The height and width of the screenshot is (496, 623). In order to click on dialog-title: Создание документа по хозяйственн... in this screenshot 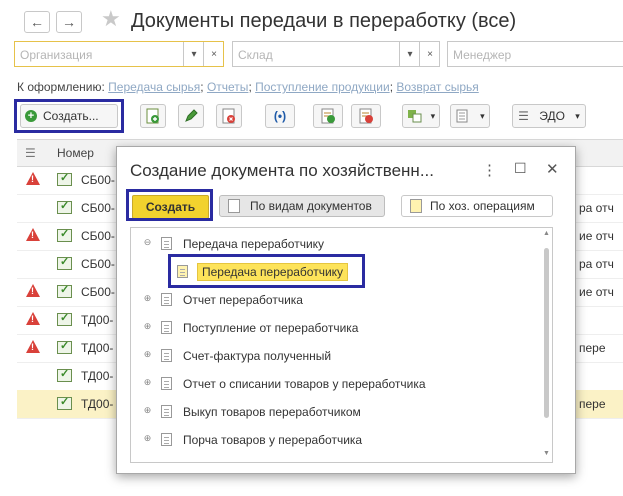, I will do `click(282, 170)`.